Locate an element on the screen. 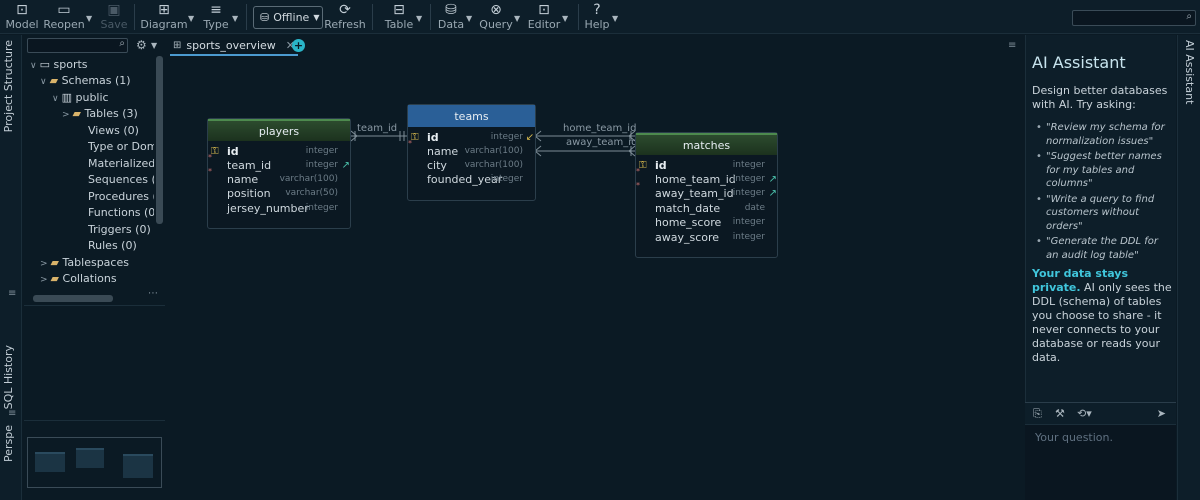 This screenshot has width=1200, height=500. relation-label-away-team-id: away_team_id is located at coordinates (602, 142).